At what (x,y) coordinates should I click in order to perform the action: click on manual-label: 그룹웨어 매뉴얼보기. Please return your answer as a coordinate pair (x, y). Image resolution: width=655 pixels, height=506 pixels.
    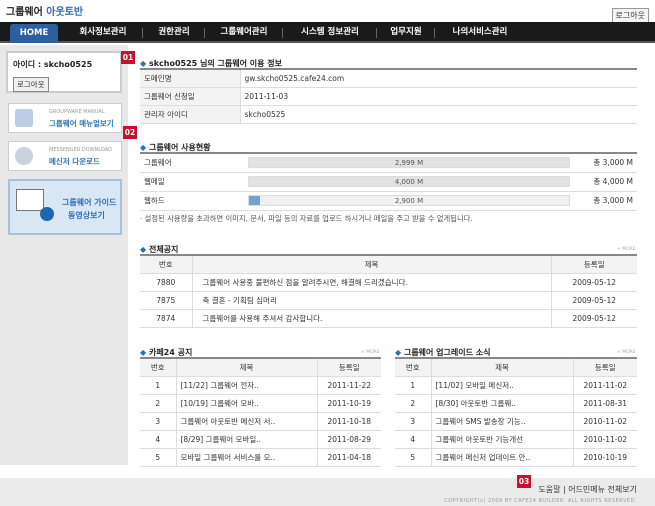
    Looking at the image, I should click on (81, 123).